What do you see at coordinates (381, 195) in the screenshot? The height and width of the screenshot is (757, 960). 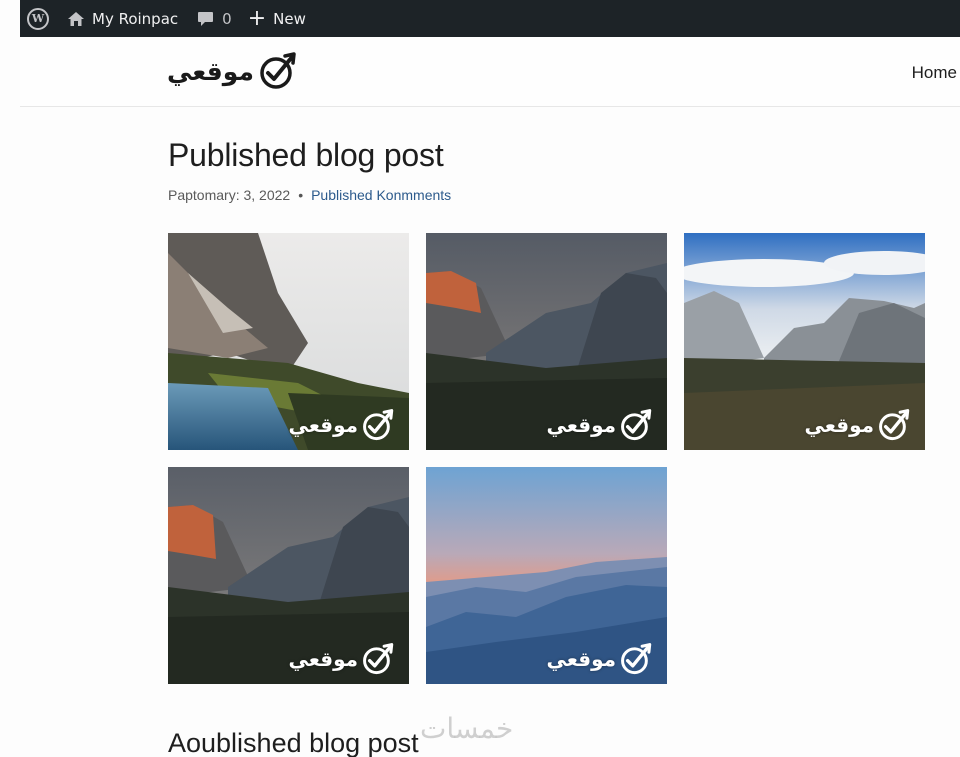 I see `comments-link: Published Konmments` at bounding box center [381, 195].